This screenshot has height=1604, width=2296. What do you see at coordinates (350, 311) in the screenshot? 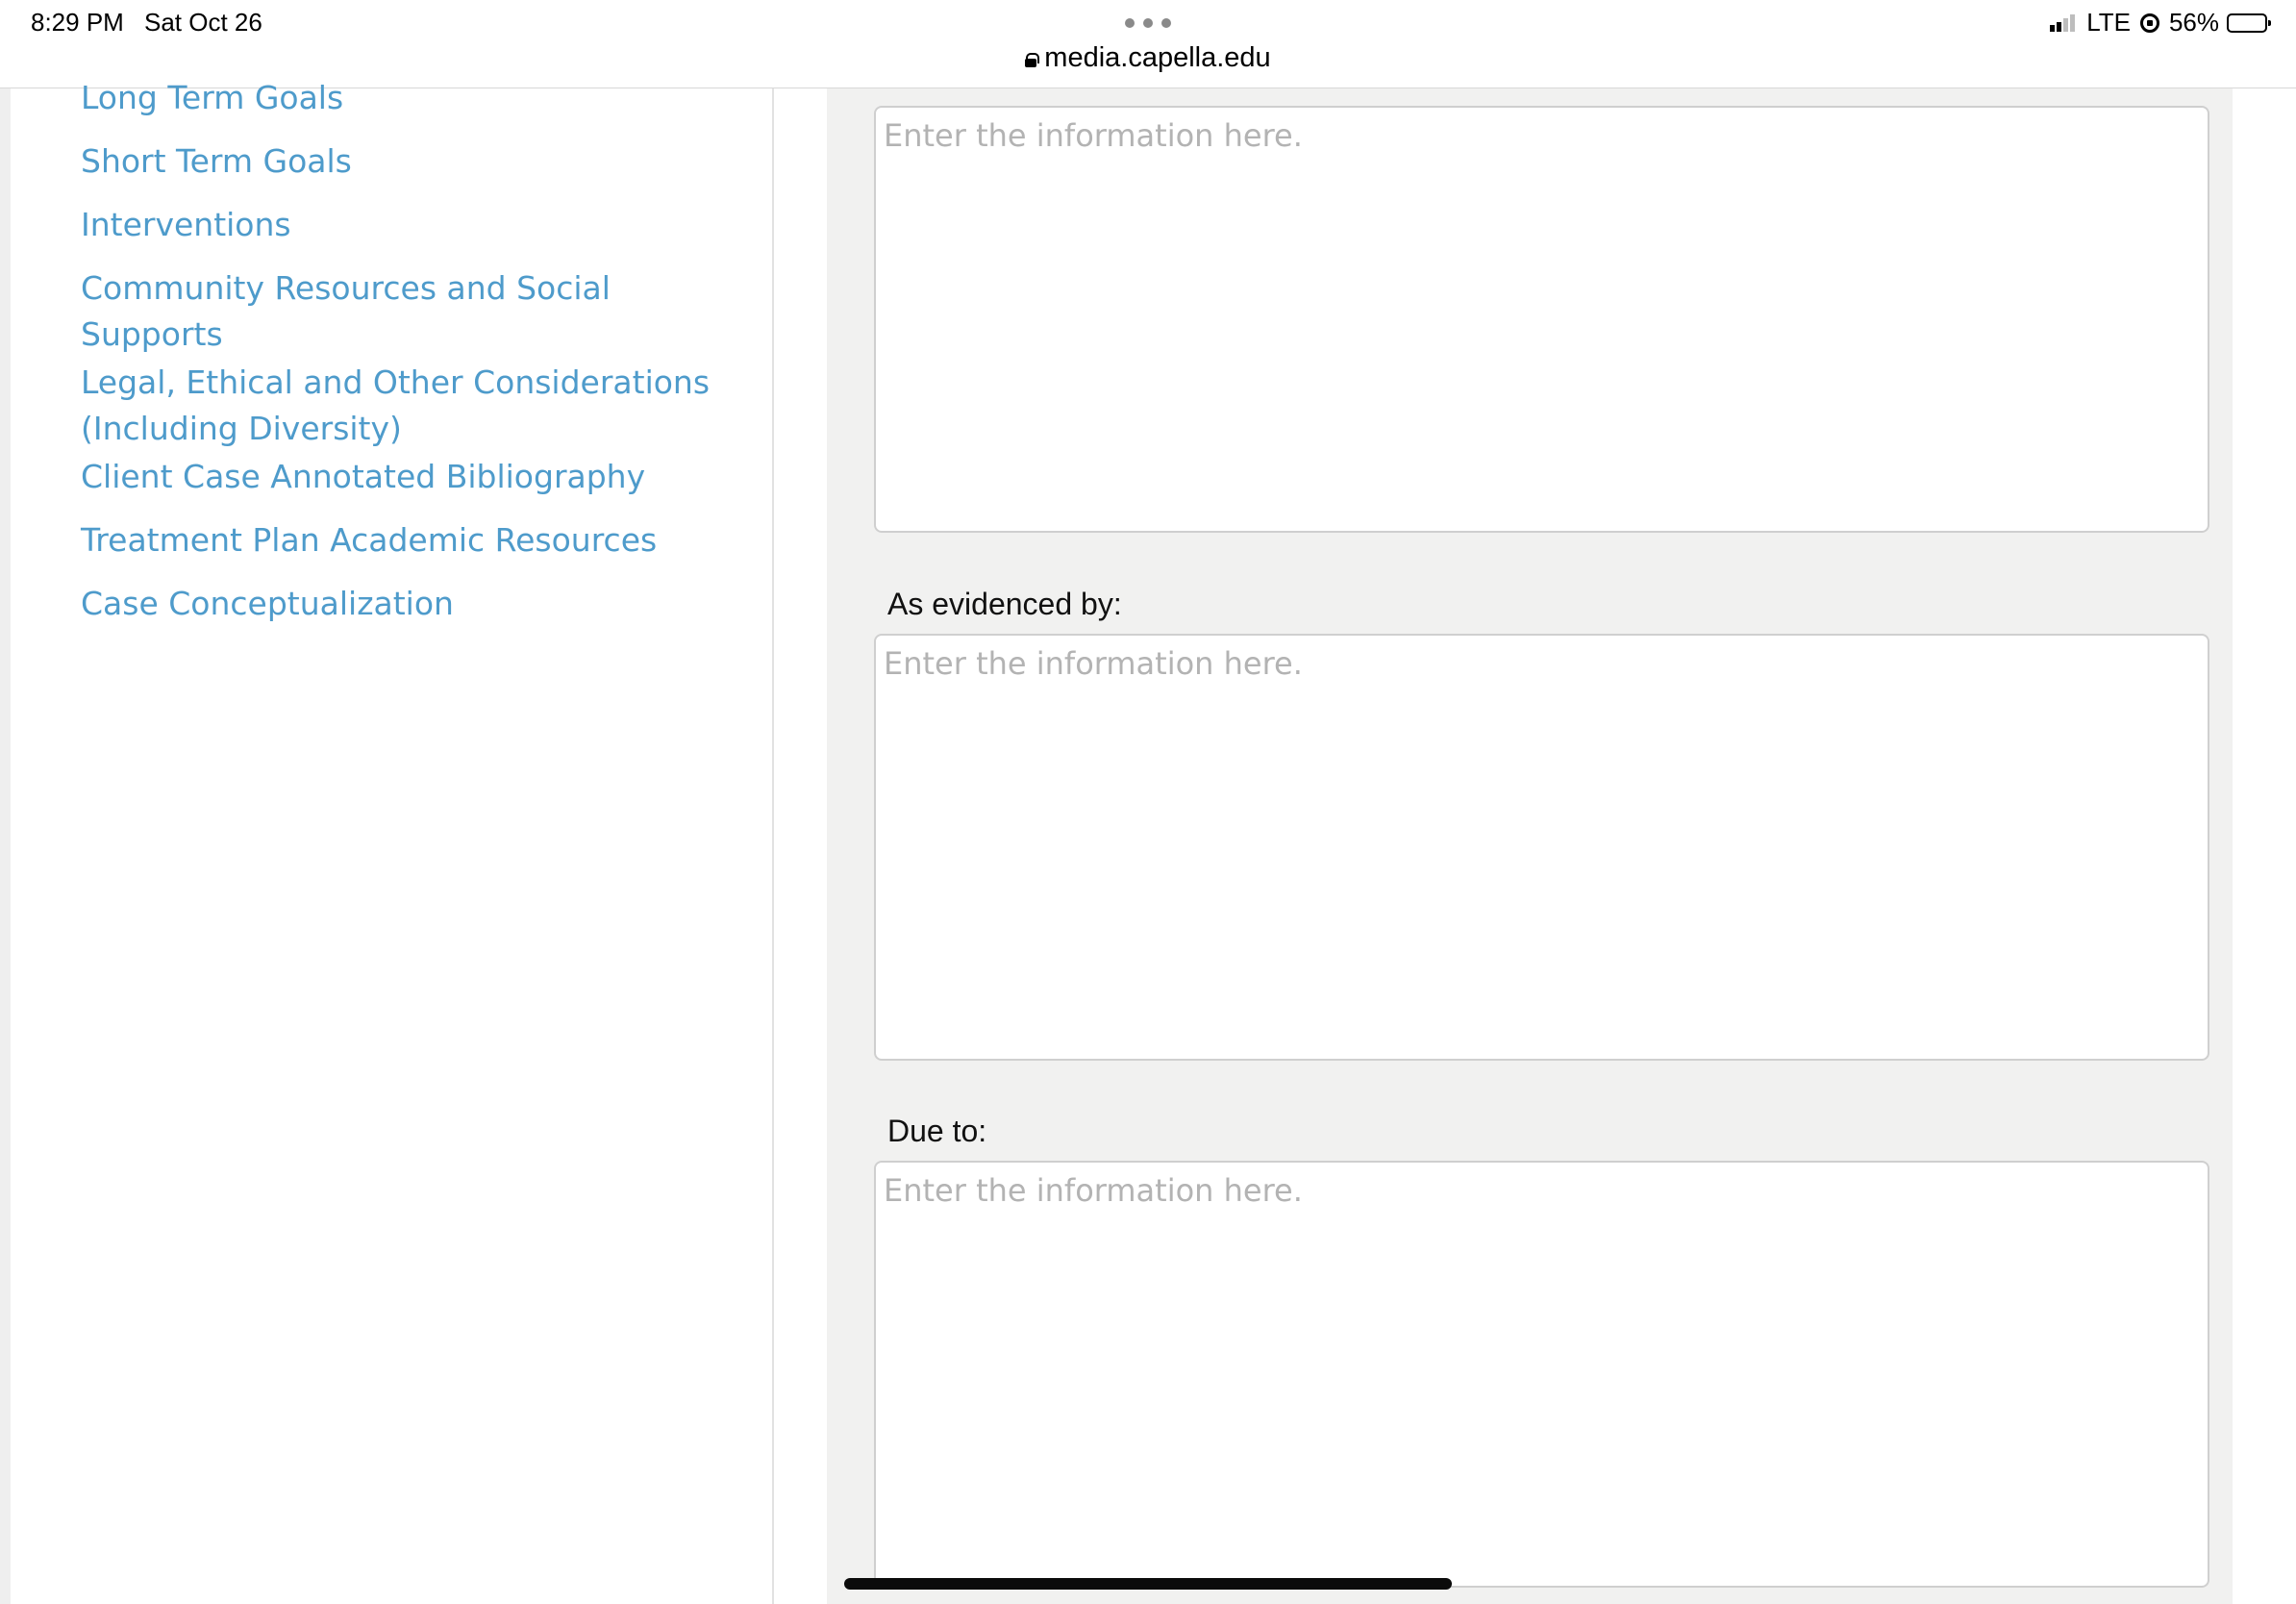
I see `sidebar-item-community-resources: Community Resources and Social Supports` at bounding box center [350, 311].